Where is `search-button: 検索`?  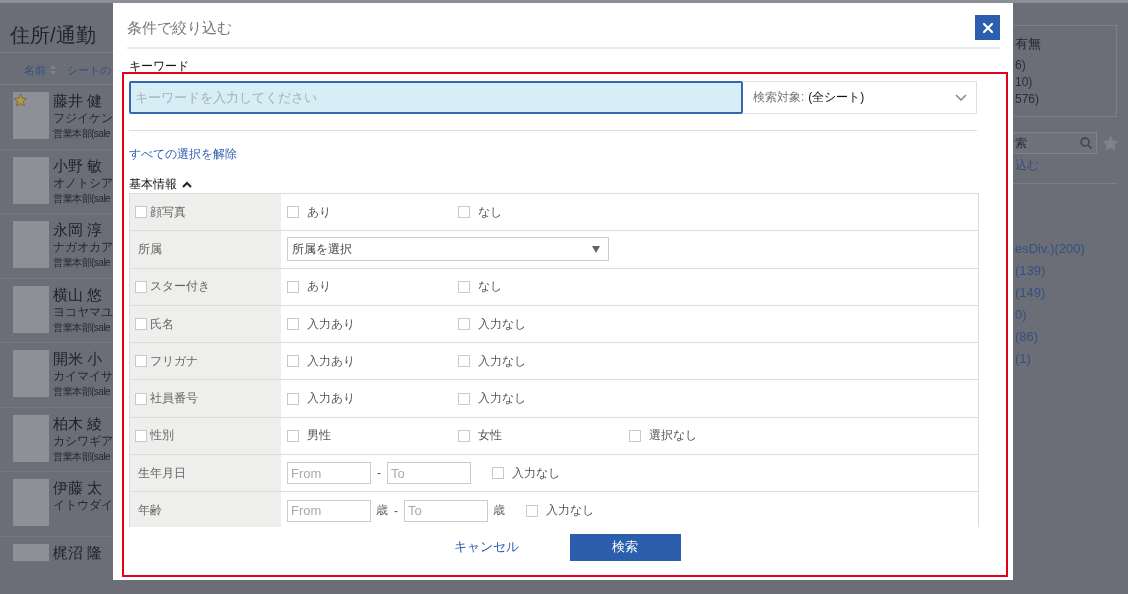 search-button: 検索 is located at coordinates (625, 547).